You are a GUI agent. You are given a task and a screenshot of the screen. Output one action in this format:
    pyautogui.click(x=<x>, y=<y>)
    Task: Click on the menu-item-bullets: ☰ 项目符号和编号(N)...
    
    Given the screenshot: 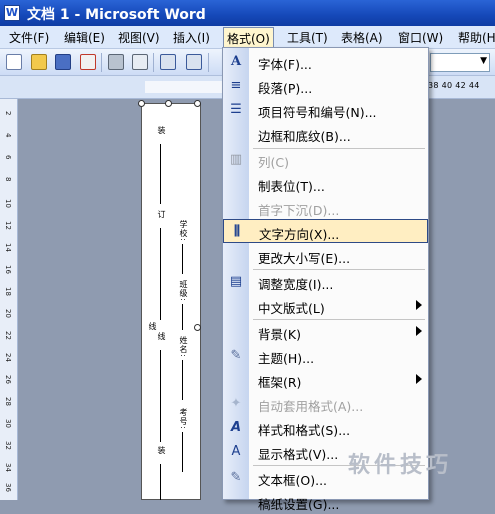 What is the action you would take?
    pyautogui.click(x=325, y=110)
    